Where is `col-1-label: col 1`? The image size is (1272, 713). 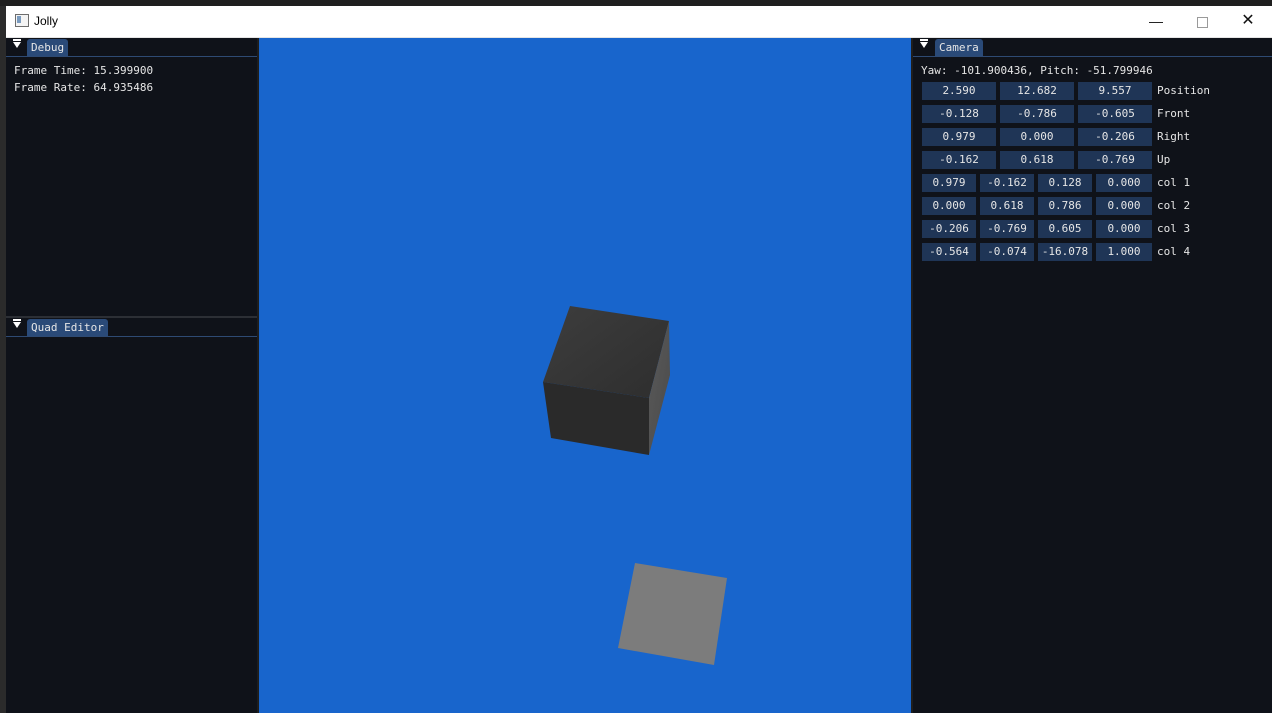
col-1-label: col 1 is located at coordinates (1174, 182).